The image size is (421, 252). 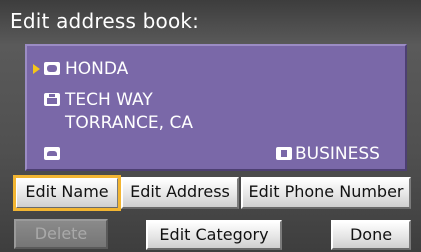 I want to click on house-icon, so click(x=52, y=99).